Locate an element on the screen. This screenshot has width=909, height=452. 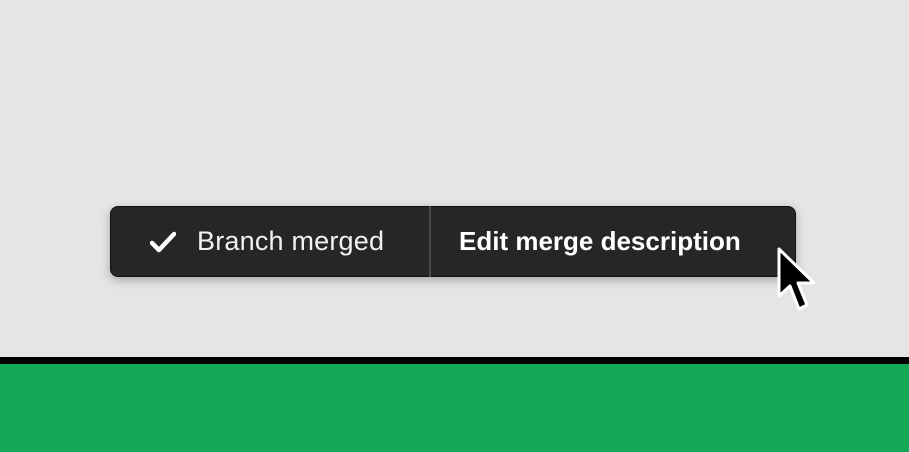
toast-message: Branch merged is located at coordinates (291, 241).